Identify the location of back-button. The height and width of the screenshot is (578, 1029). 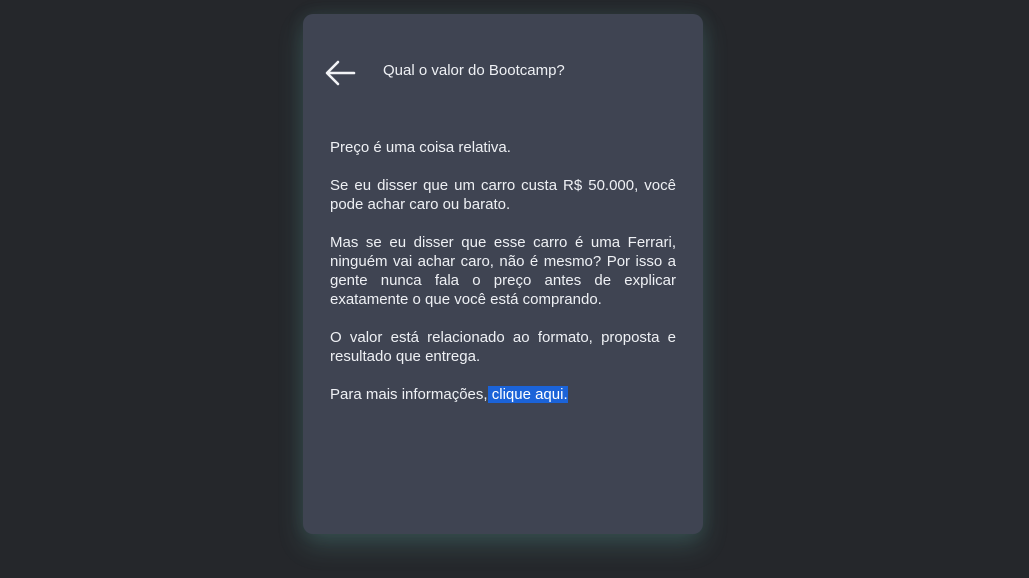
(340, 73).